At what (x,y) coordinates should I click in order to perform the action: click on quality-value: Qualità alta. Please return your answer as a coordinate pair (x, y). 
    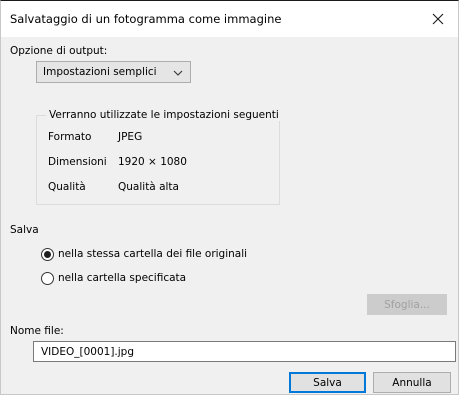
    Looking at the image, I should click on (148, 187).